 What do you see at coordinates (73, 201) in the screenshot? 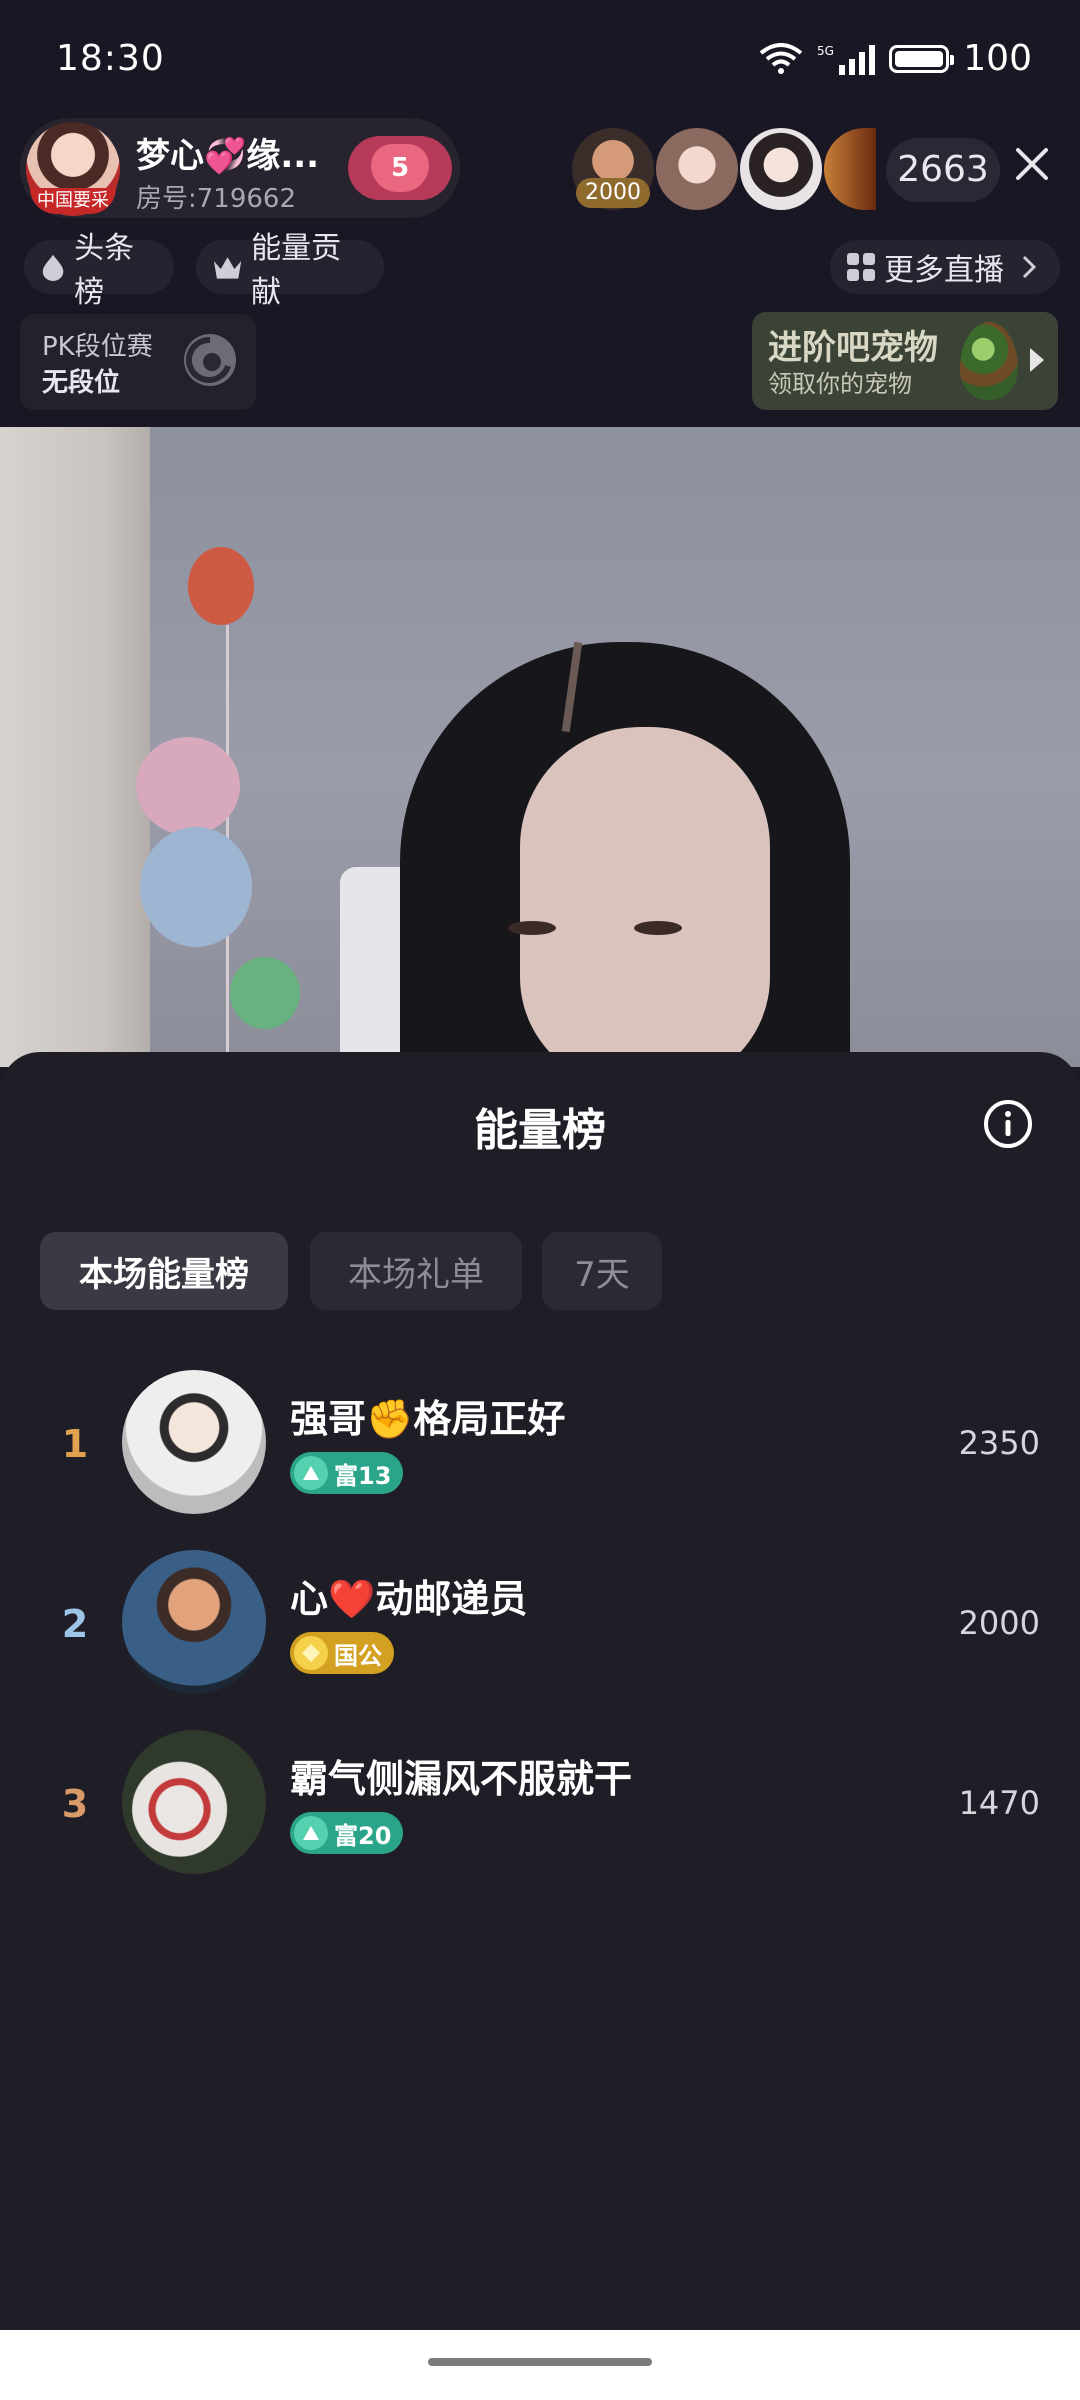
I see `host-avatar-tag: 中国要采` at bounding box center [73, 201].